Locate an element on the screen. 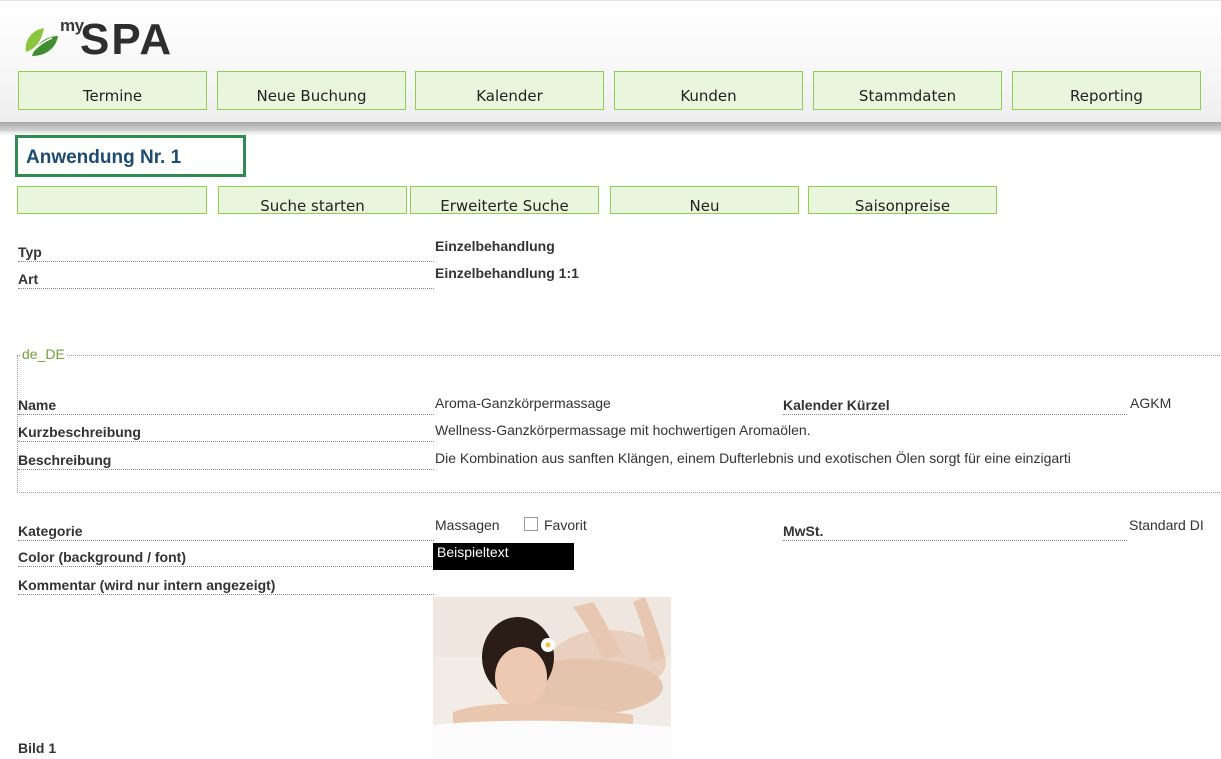 Image resolution: width=1221 pixels, height=759 pixels. kalender-kuerzel-value: AGKM is located at coordinates (1150, 403).